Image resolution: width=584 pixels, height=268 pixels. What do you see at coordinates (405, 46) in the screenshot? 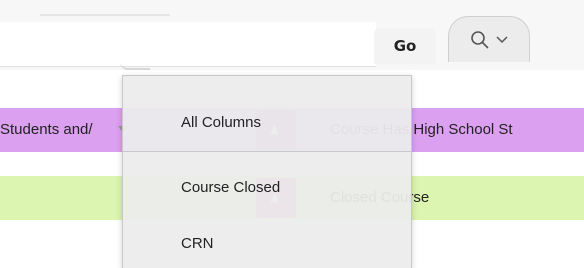
I see `go-button: Go` at bounding box center [405, 46].